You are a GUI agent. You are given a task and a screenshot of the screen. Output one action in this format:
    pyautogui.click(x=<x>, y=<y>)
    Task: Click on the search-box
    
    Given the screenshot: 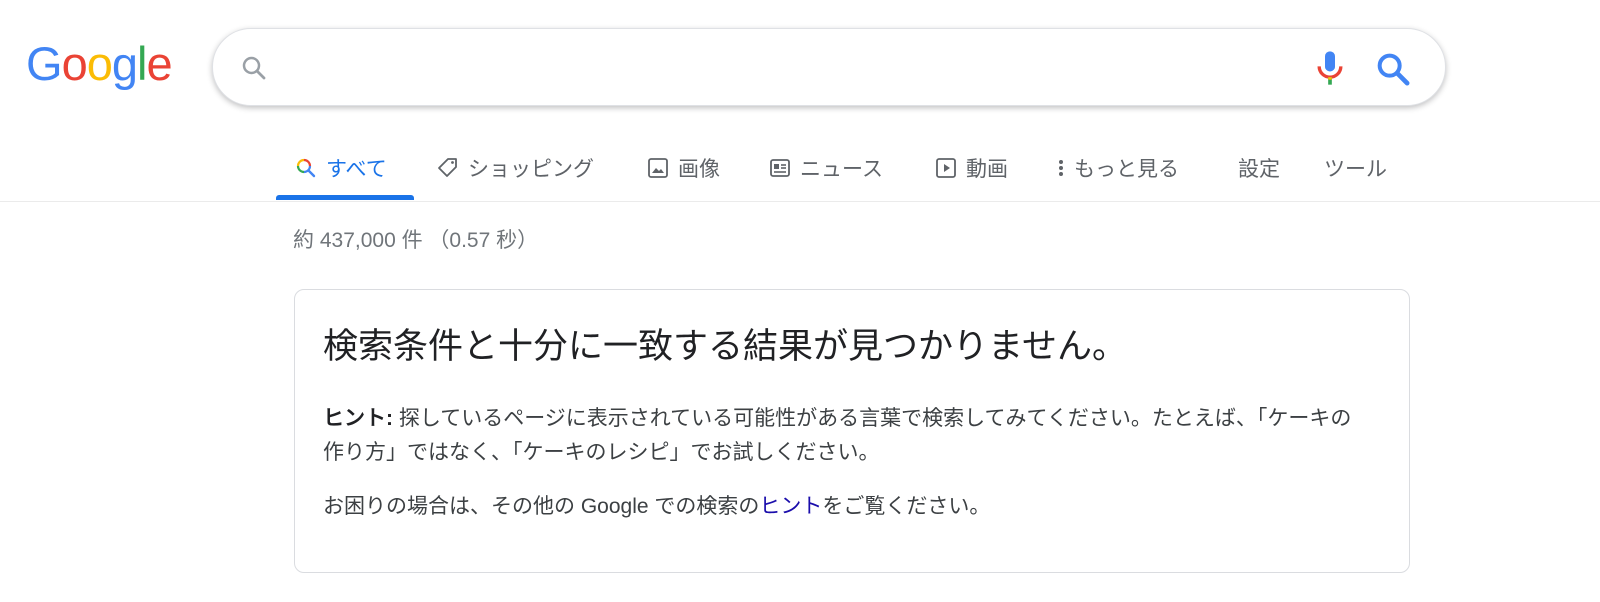 What is the action you would take?
    pyautogui.click(x=829, y=67)
    